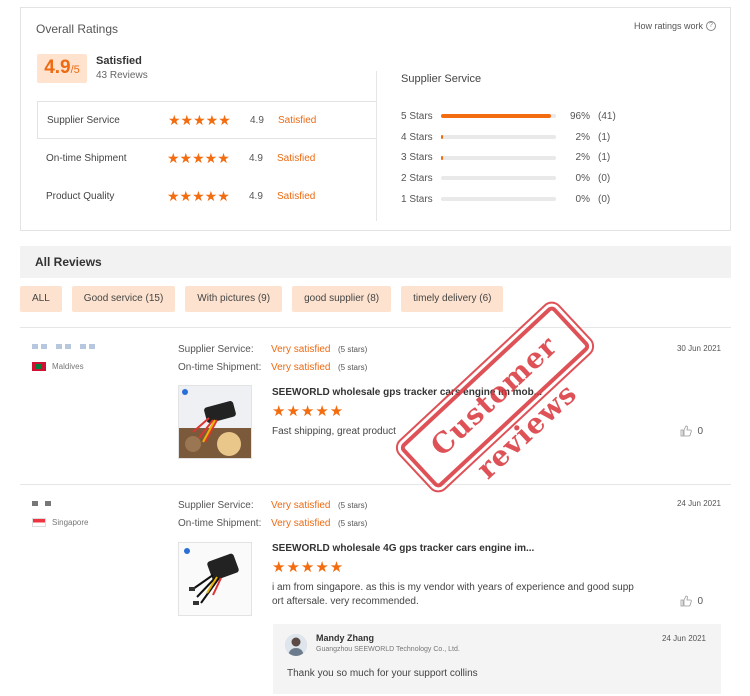 This screenshot has height=696, width=750. I want to click on review-date: 24 Jun 2021, so click(698, 503).